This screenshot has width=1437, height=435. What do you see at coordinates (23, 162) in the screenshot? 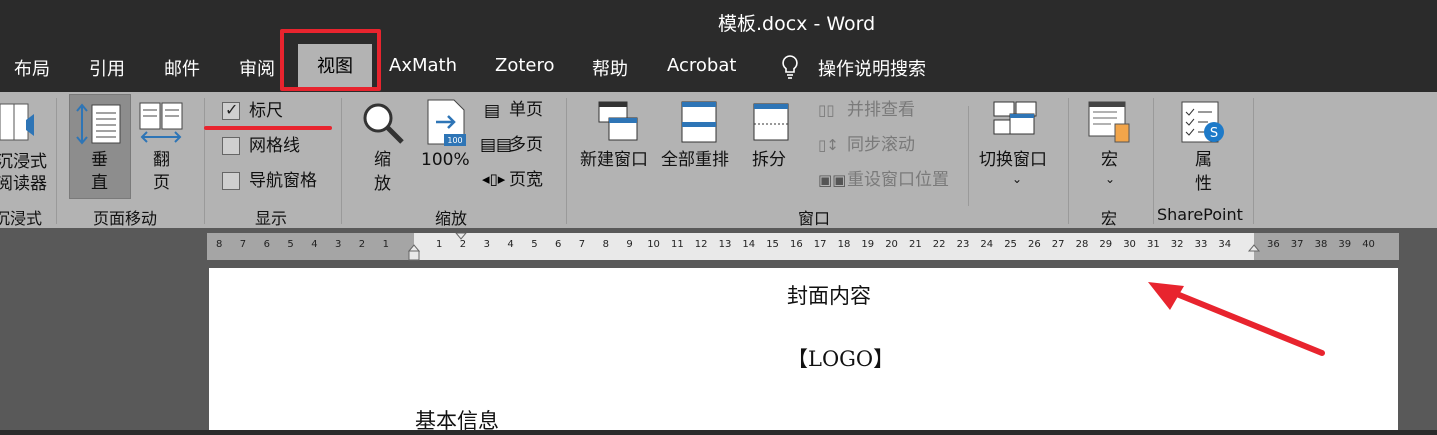
I see `immersive-reader-label-1: 沉浸式` at bounding box center [23, 162].